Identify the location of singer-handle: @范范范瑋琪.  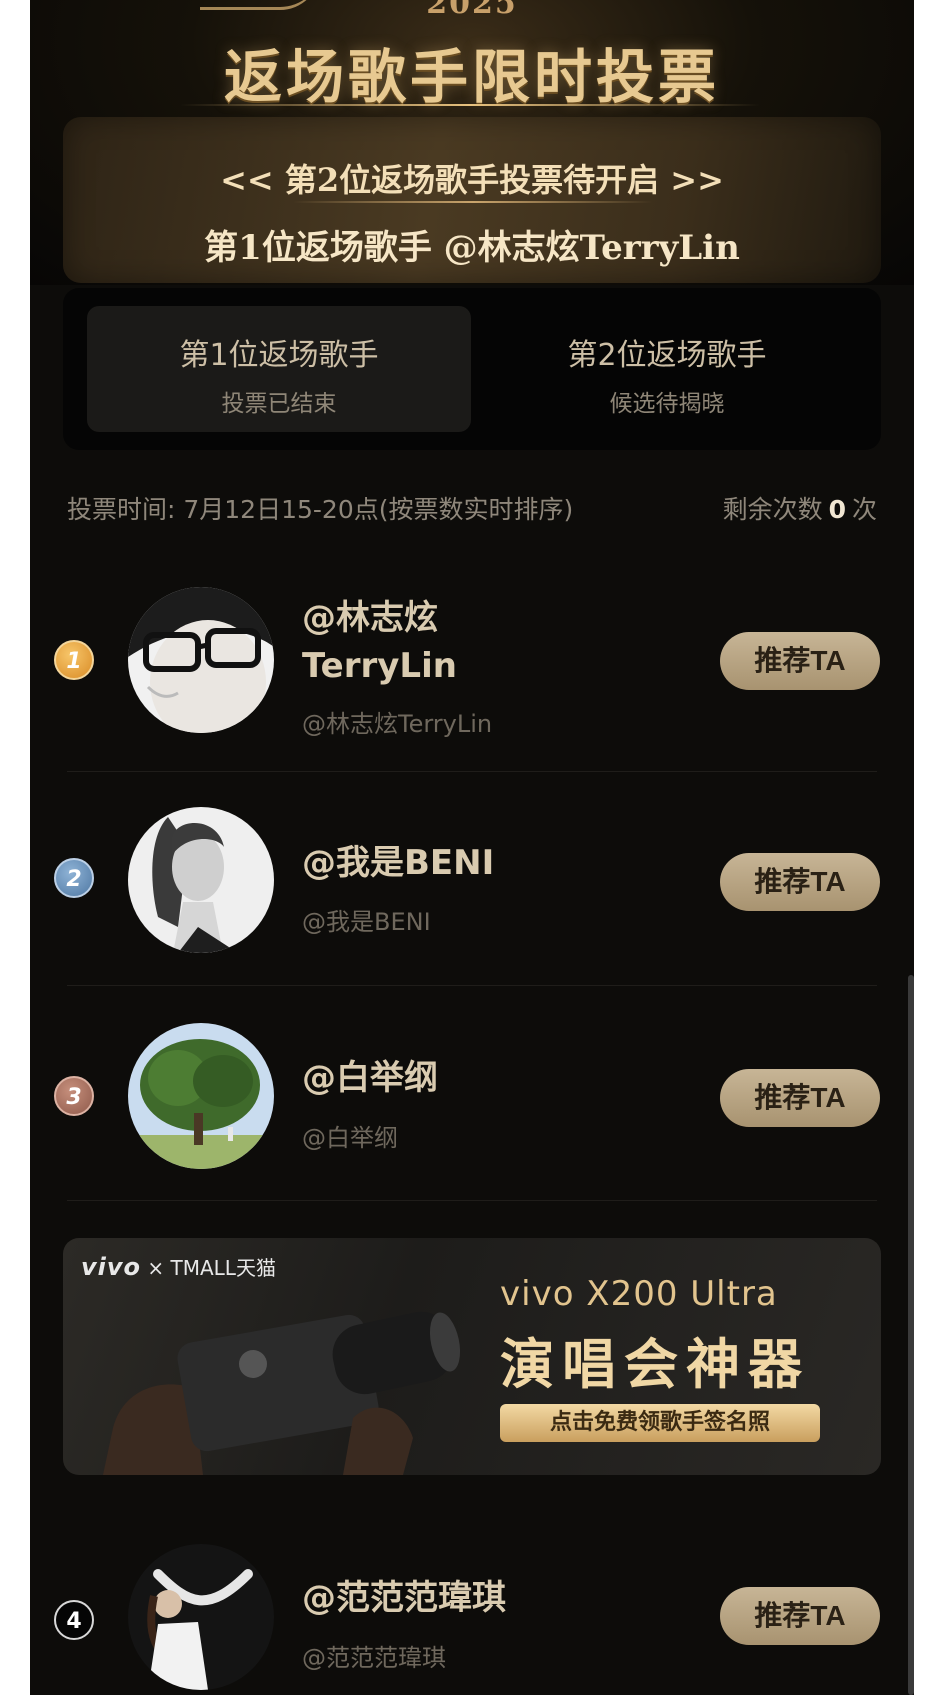
(374, 1658).